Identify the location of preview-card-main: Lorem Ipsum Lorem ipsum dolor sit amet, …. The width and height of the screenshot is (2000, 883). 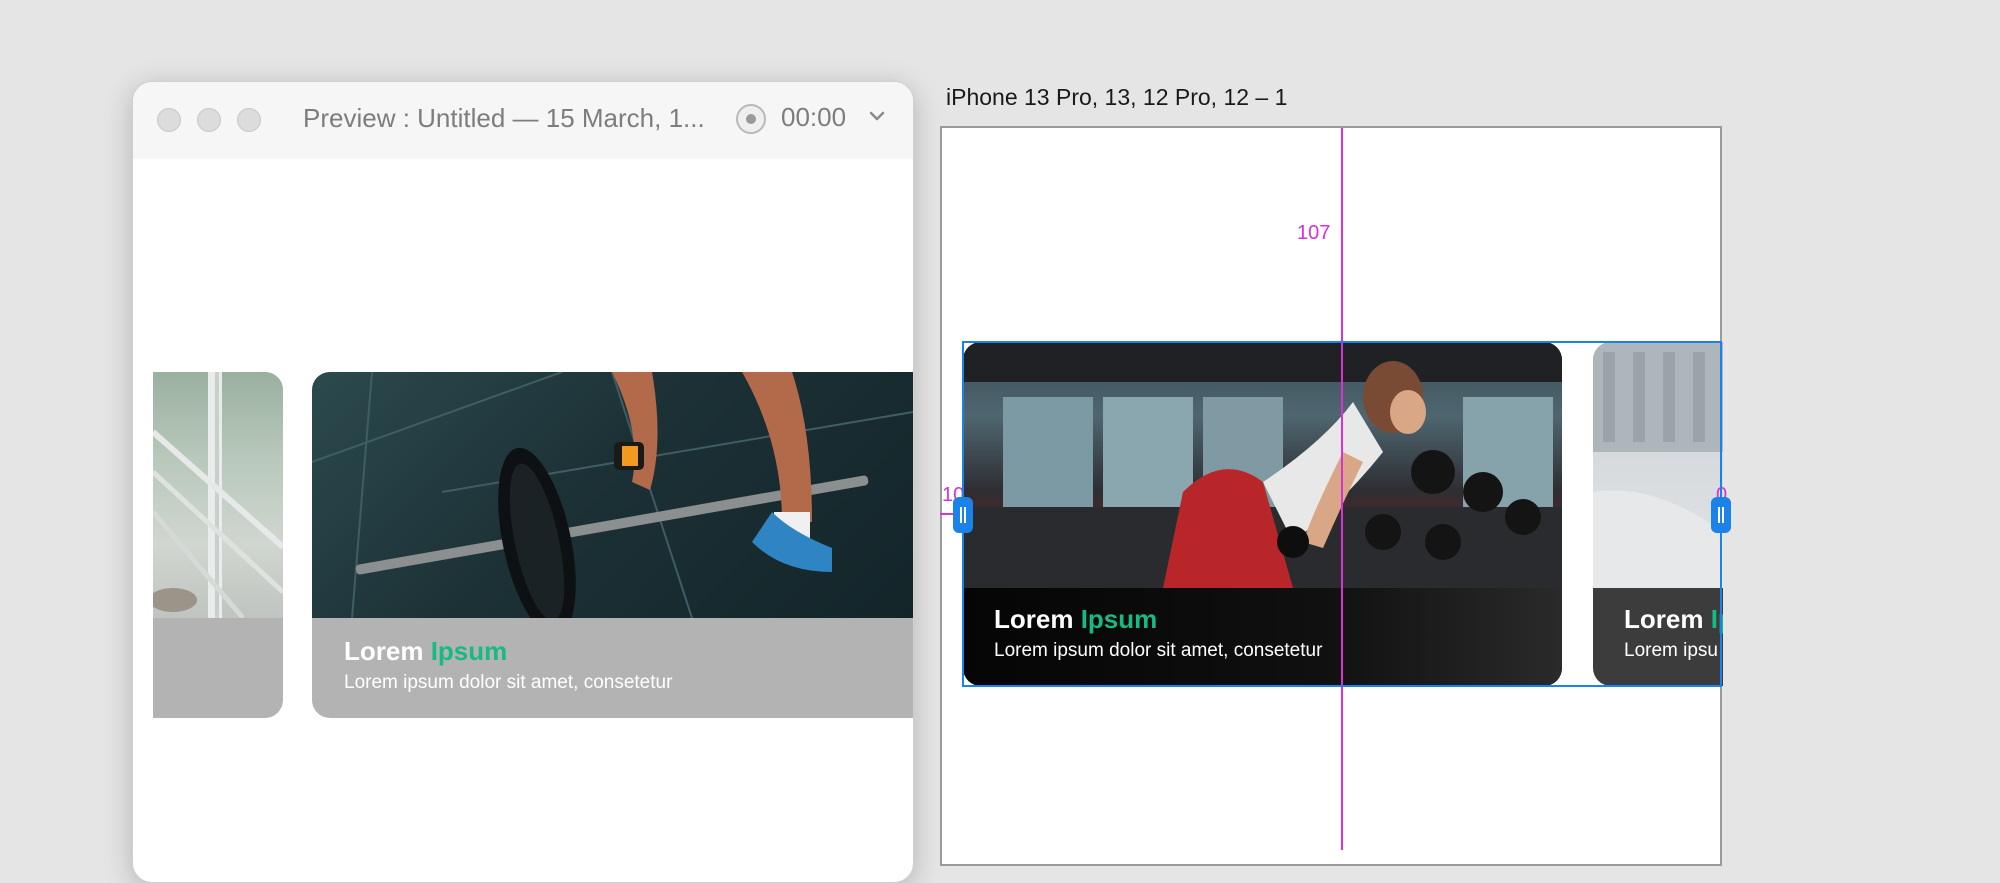
(612, 545).